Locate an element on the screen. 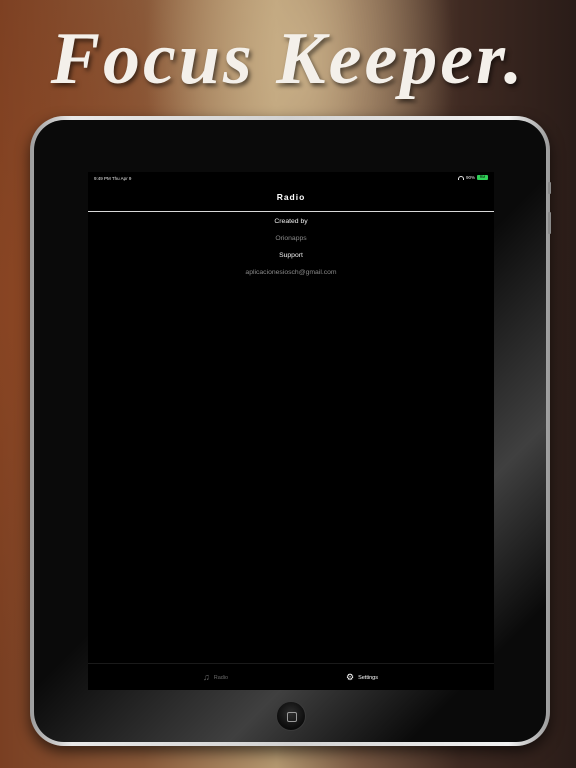 Image resolution: width=576 pixels, height=768 pixels. gear-icon: ⚙ is located at coordinates (350, 677).